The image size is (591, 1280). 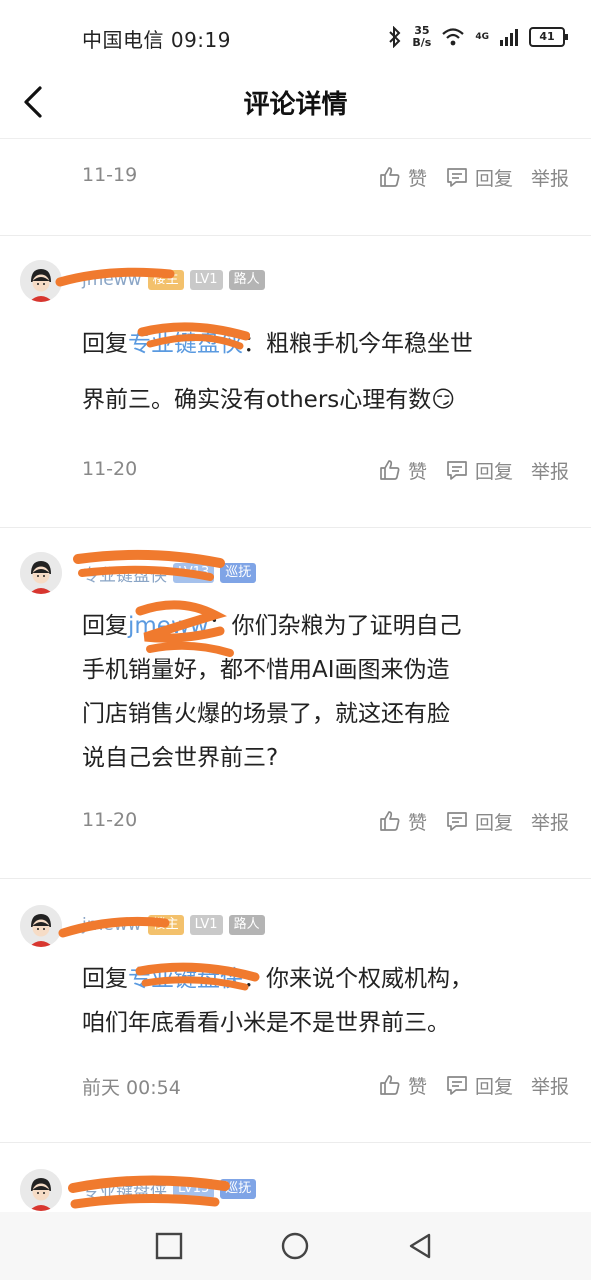 What do you see at coordinates (295, 36) in the screenshot?
I see `status-bar: 中国电信 09:19 35 B/s 4G 41` at bounding box center [295, 36].